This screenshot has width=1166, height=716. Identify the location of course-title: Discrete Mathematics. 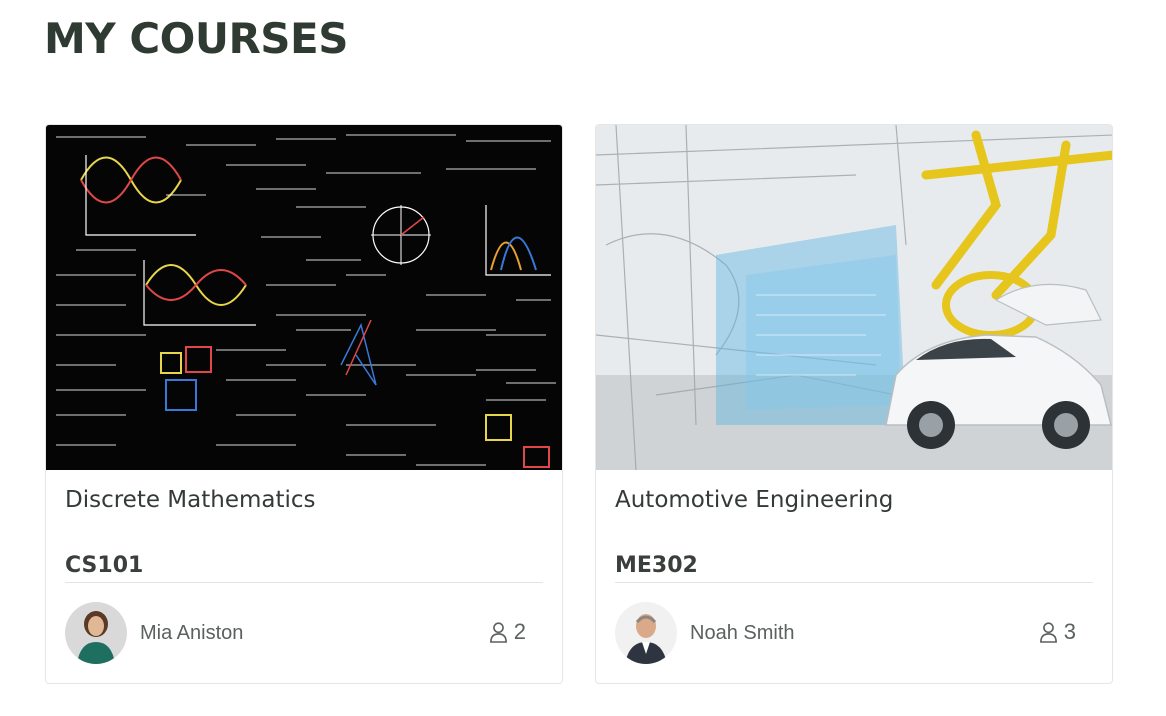
(190, 500).